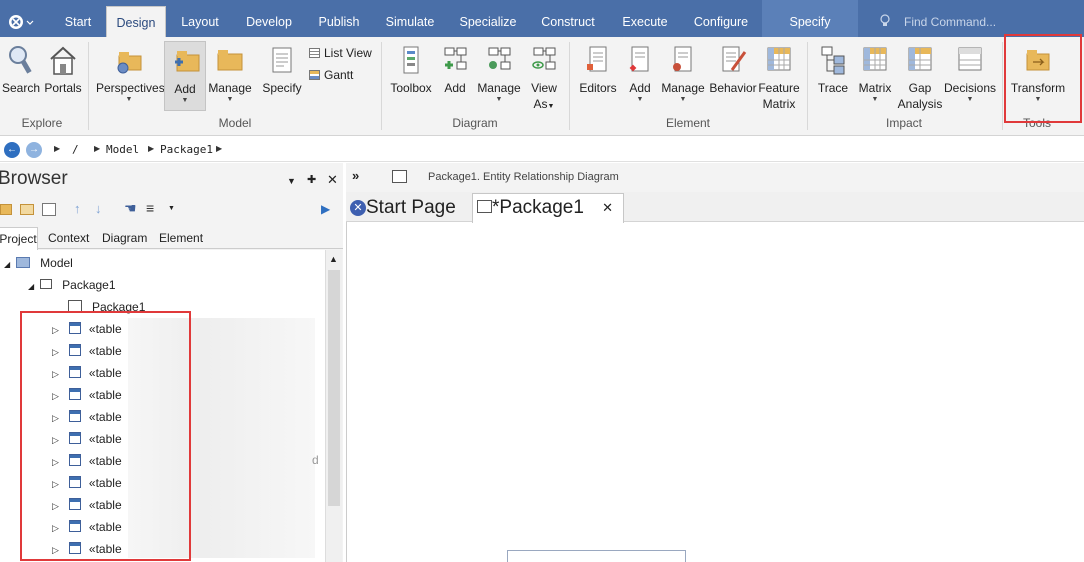  I want to click on panel-menu-chevron-icon: ▼, so click(291, 181).